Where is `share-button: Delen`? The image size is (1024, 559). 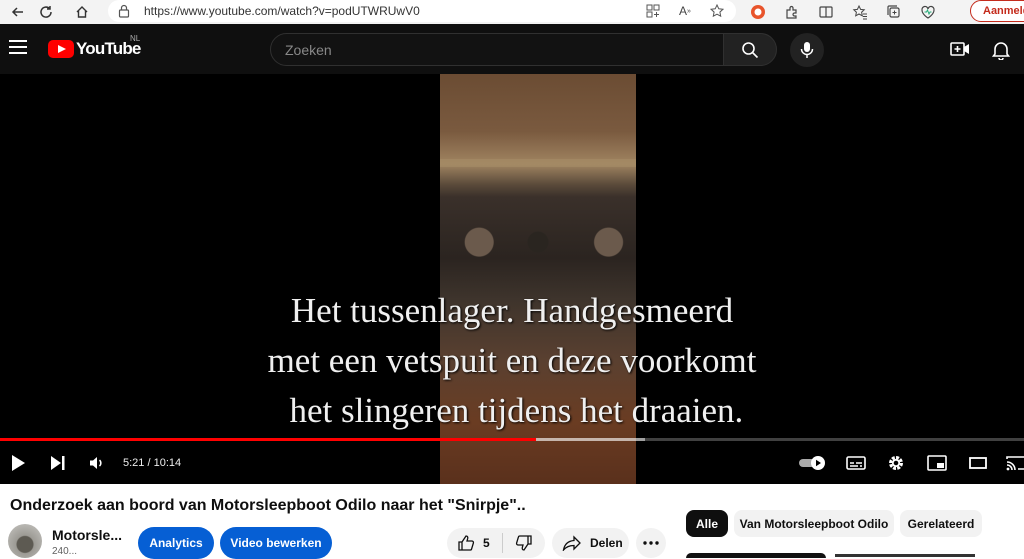 share-button: Delen is located at coordinates (590, 543).